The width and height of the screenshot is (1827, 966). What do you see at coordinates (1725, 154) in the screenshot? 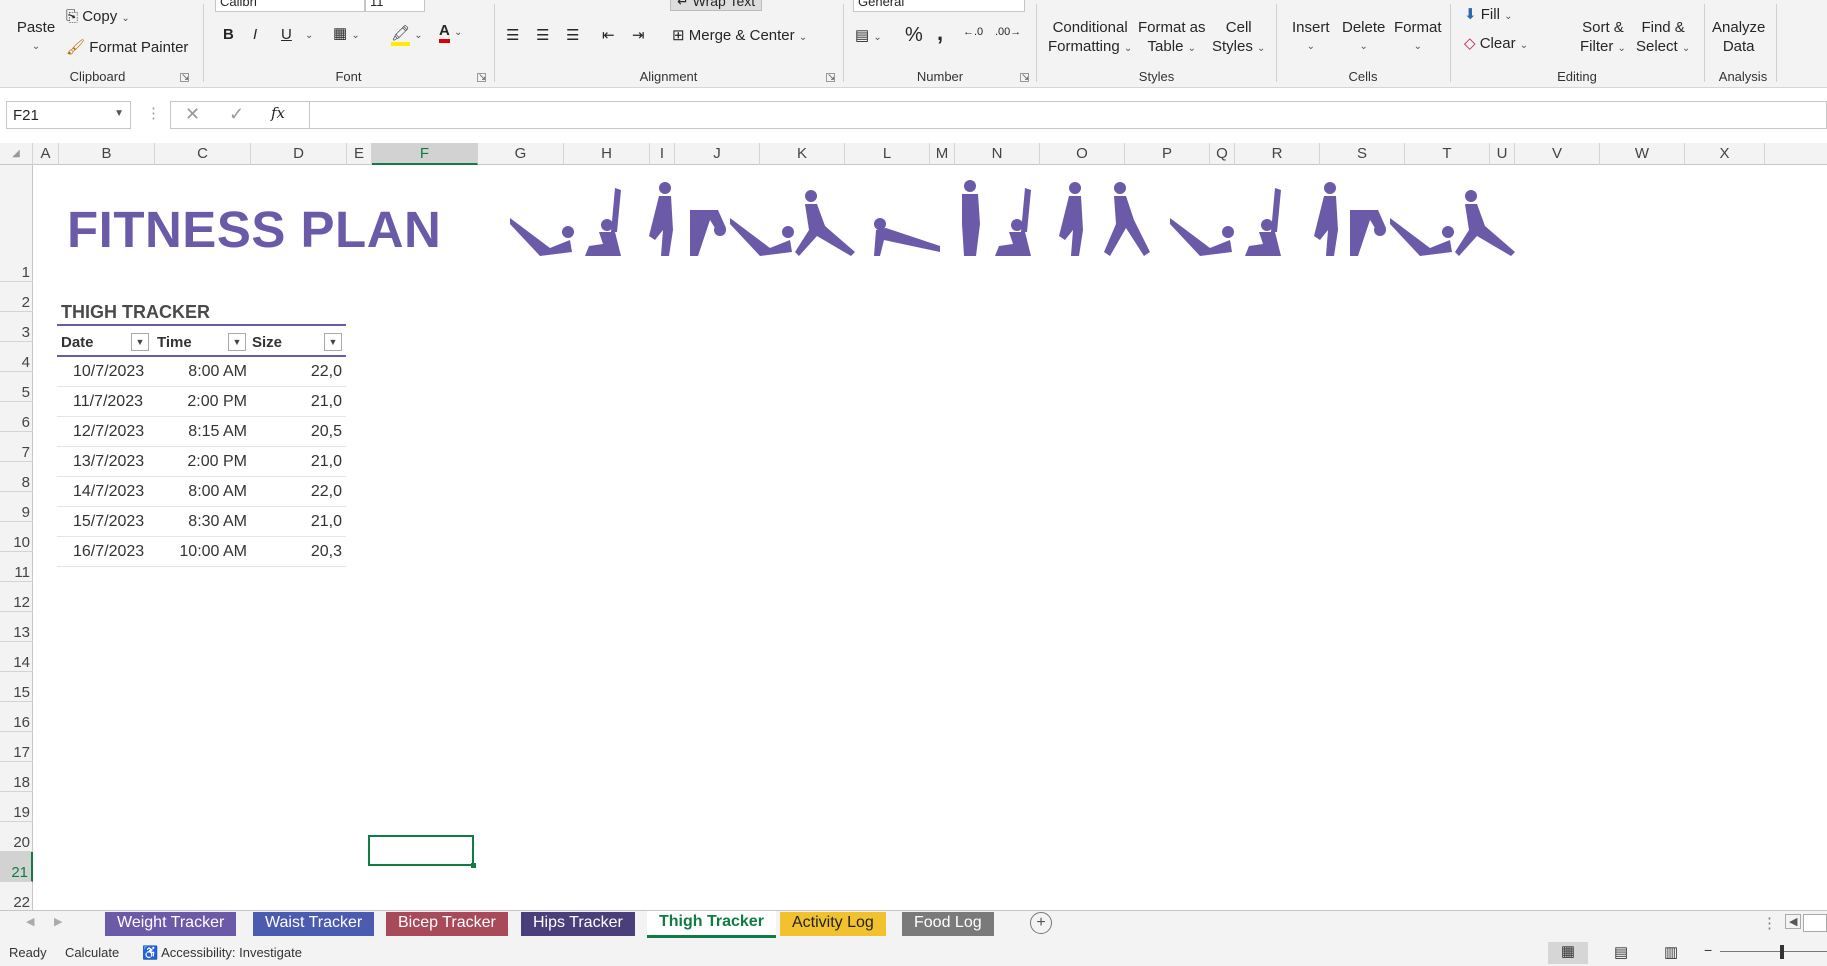
I see `column-header-x: X` at bounding box center [1725, 154].